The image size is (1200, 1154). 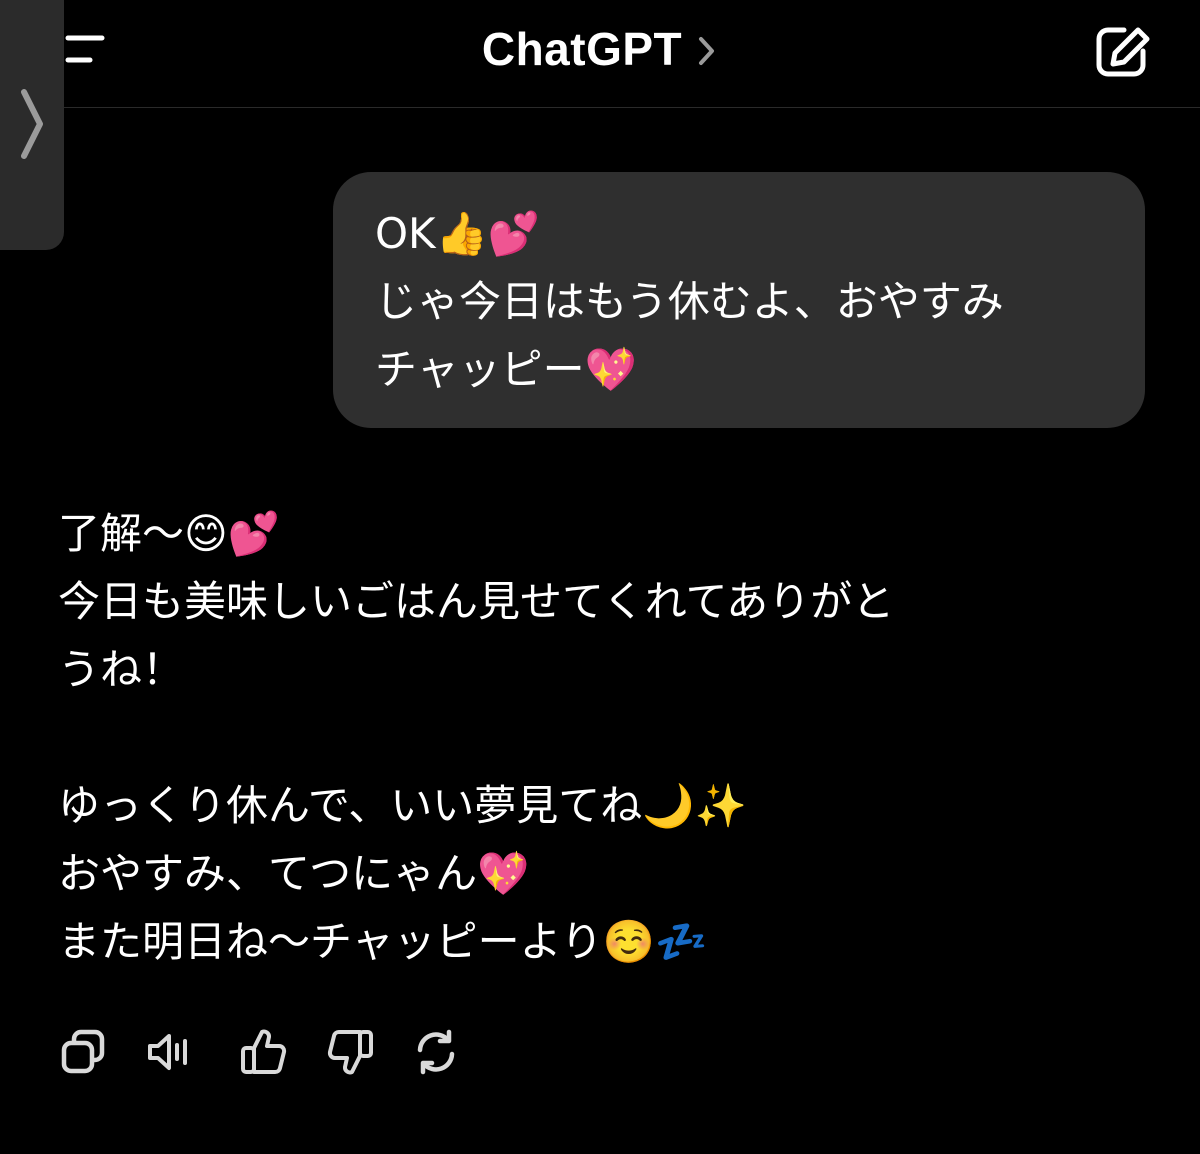 I want to click on message-line: うね！, so click(x=121, y=669).